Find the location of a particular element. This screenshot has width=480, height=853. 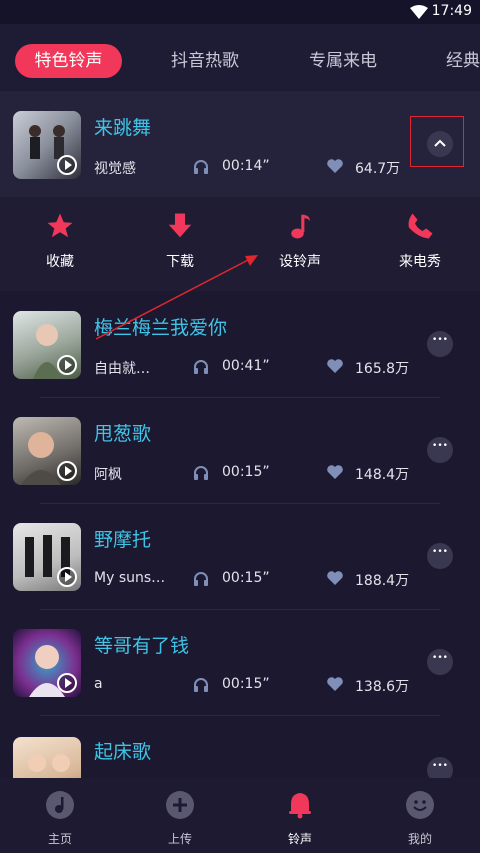

nav-upload: 上传 is located at coordinates (180, 818).